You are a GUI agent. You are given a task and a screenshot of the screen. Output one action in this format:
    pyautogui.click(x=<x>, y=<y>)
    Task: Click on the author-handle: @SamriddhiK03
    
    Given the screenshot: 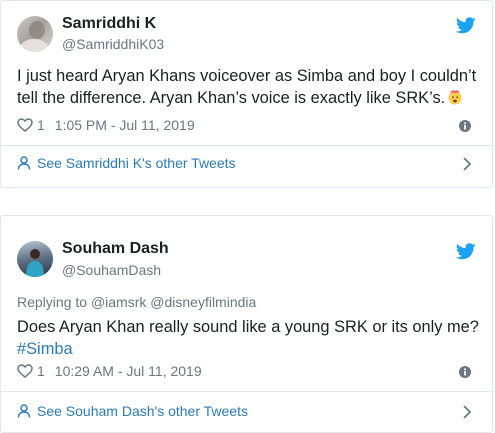 What is the action you would take?
    pyautogui.click(x=113, y=44)
    